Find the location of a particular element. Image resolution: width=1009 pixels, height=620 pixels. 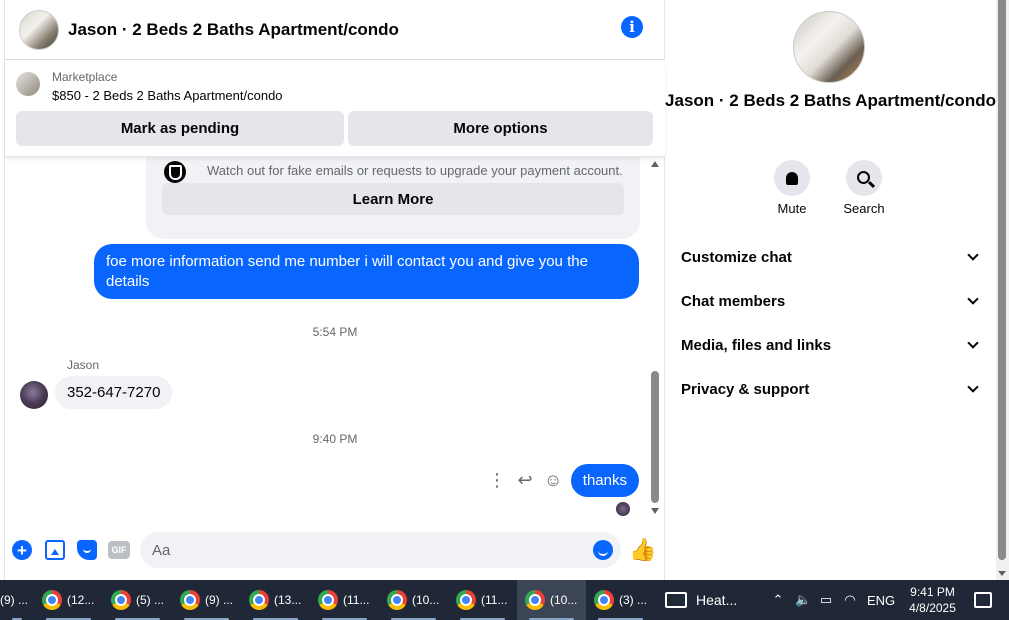

shield-icon is located at coordinates (175, 172).